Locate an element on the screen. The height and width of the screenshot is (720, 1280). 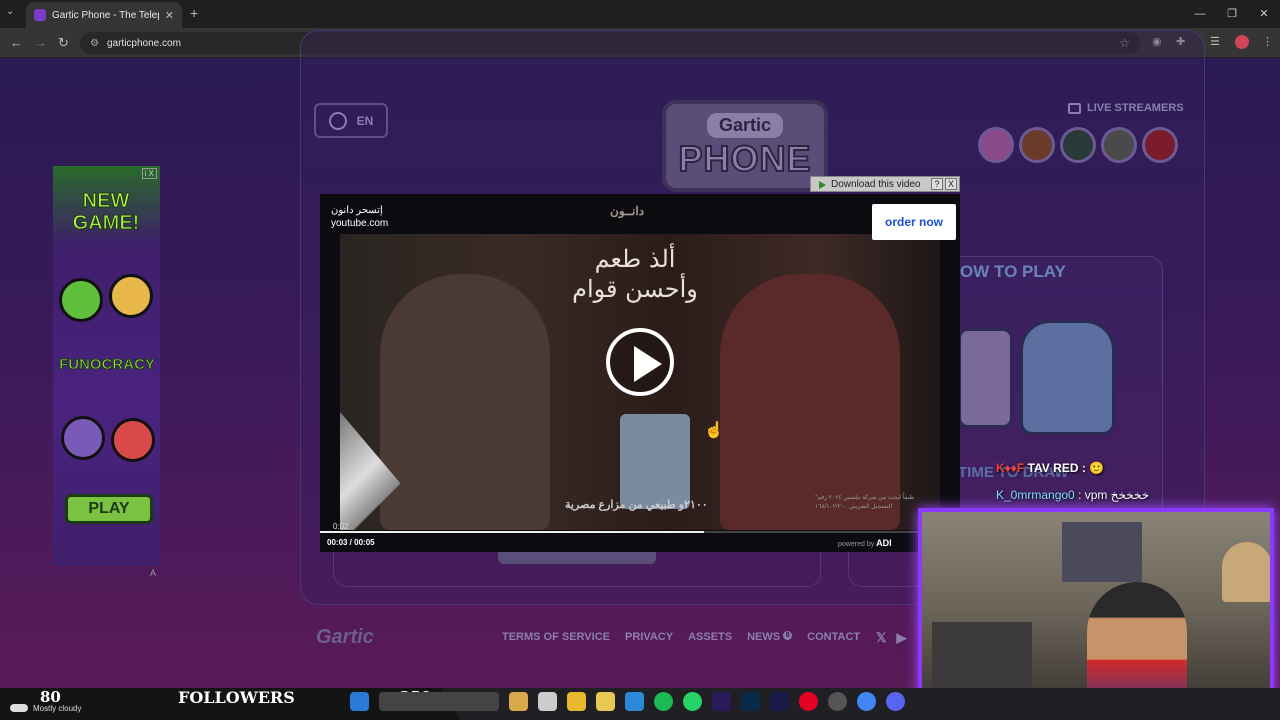
download-video-bar: Download this video ? X is located at coordinates (885, 184).